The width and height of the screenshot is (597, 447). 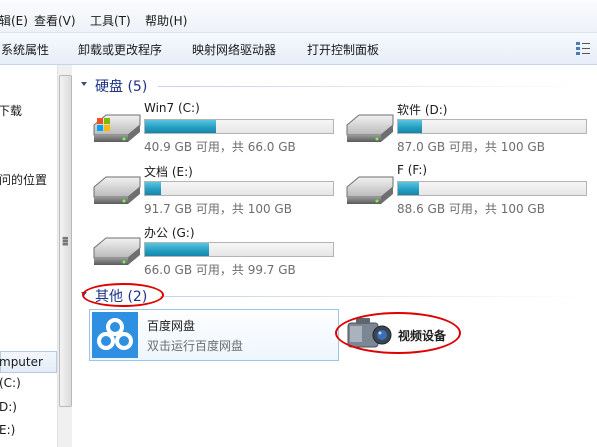 I want to click on view-options-icon, so click(x=583, y=48).